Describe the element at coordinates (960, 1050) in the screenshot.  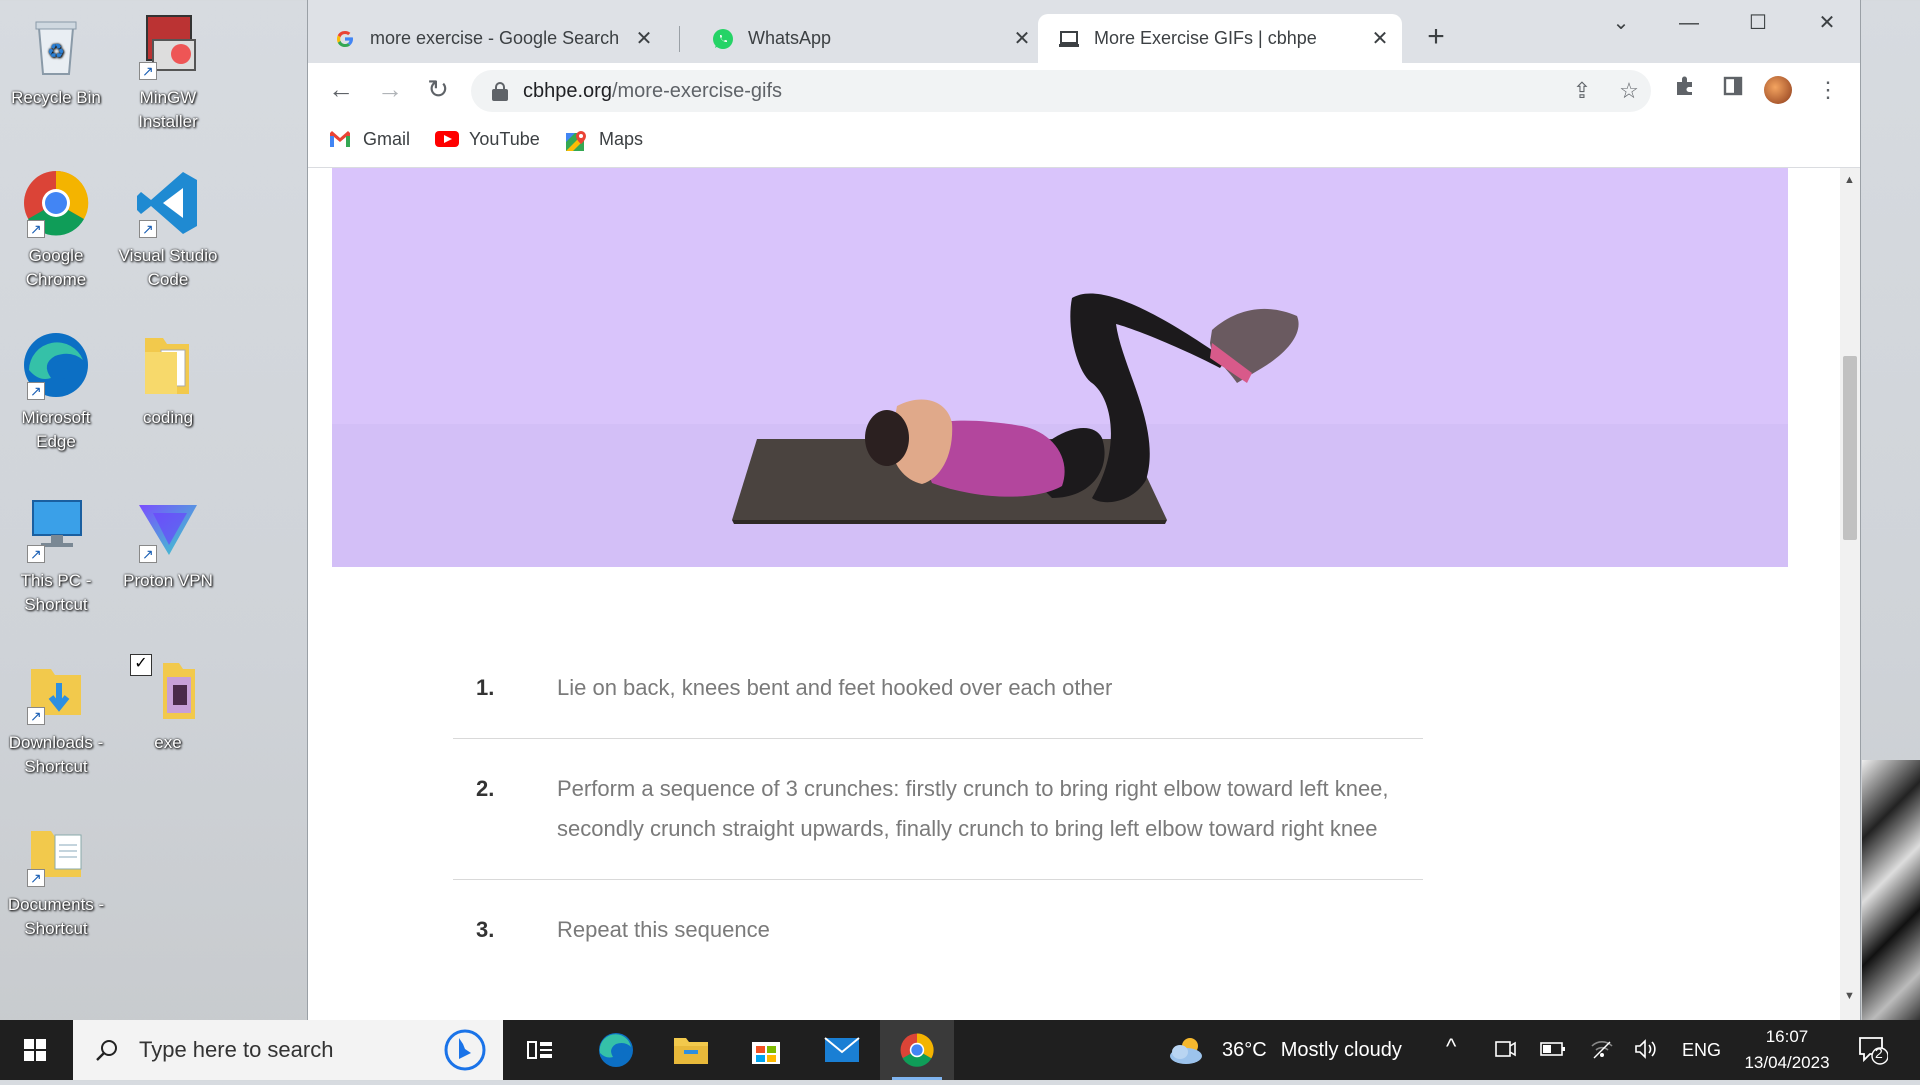
I see `taskbar: Type here to search 36°C Mostly cloudy ^` at that location.